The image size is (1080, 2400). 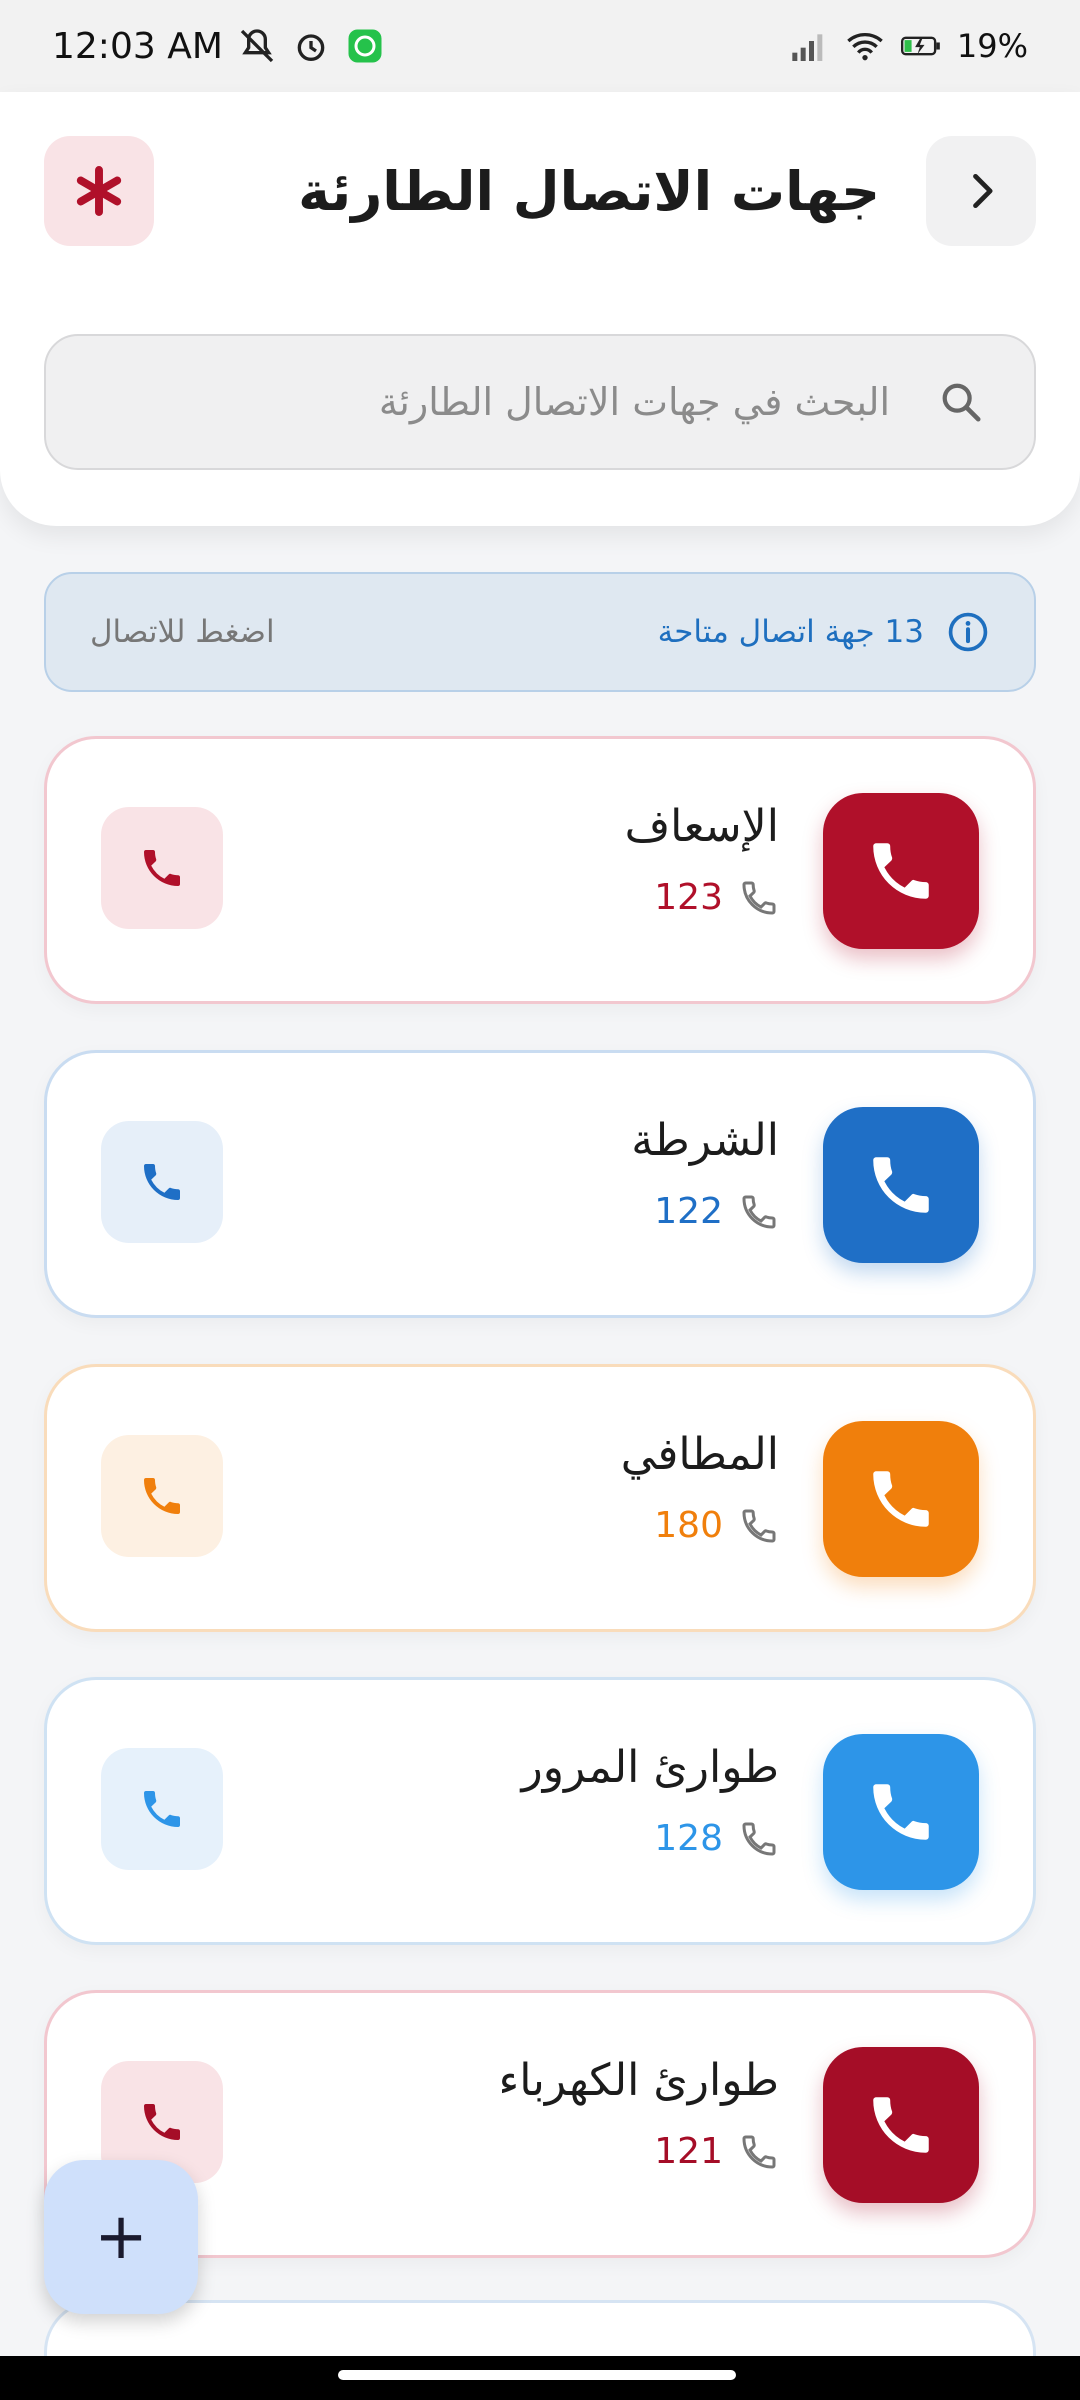 I want to click on search-placeholder: البحث في جهات الاتصال الطارئة, so click(x=634, y=402).